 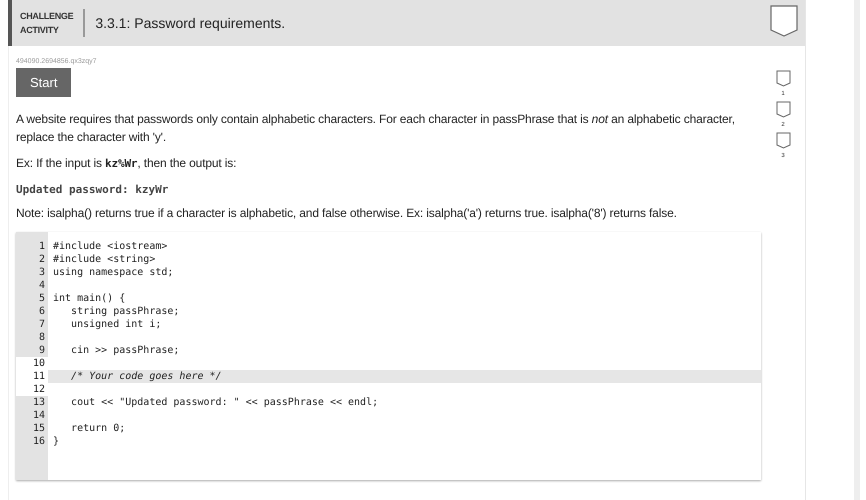 What do you see at coordinates (113, 272) in the screenshot?
I see `code-line: using namespace std;` at bounding box center [113, 272].